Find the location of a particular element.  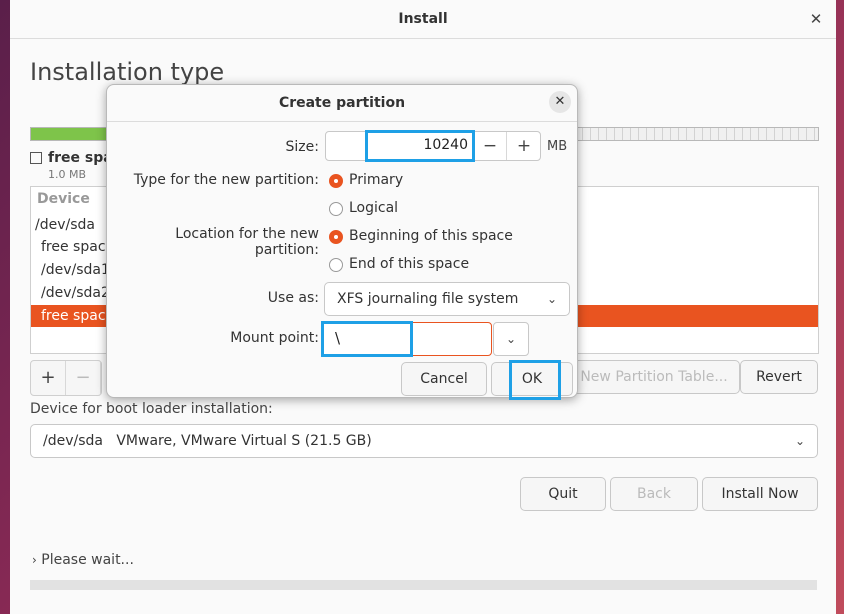

dialog-title: Create partition is located at coordinates (342, 103).